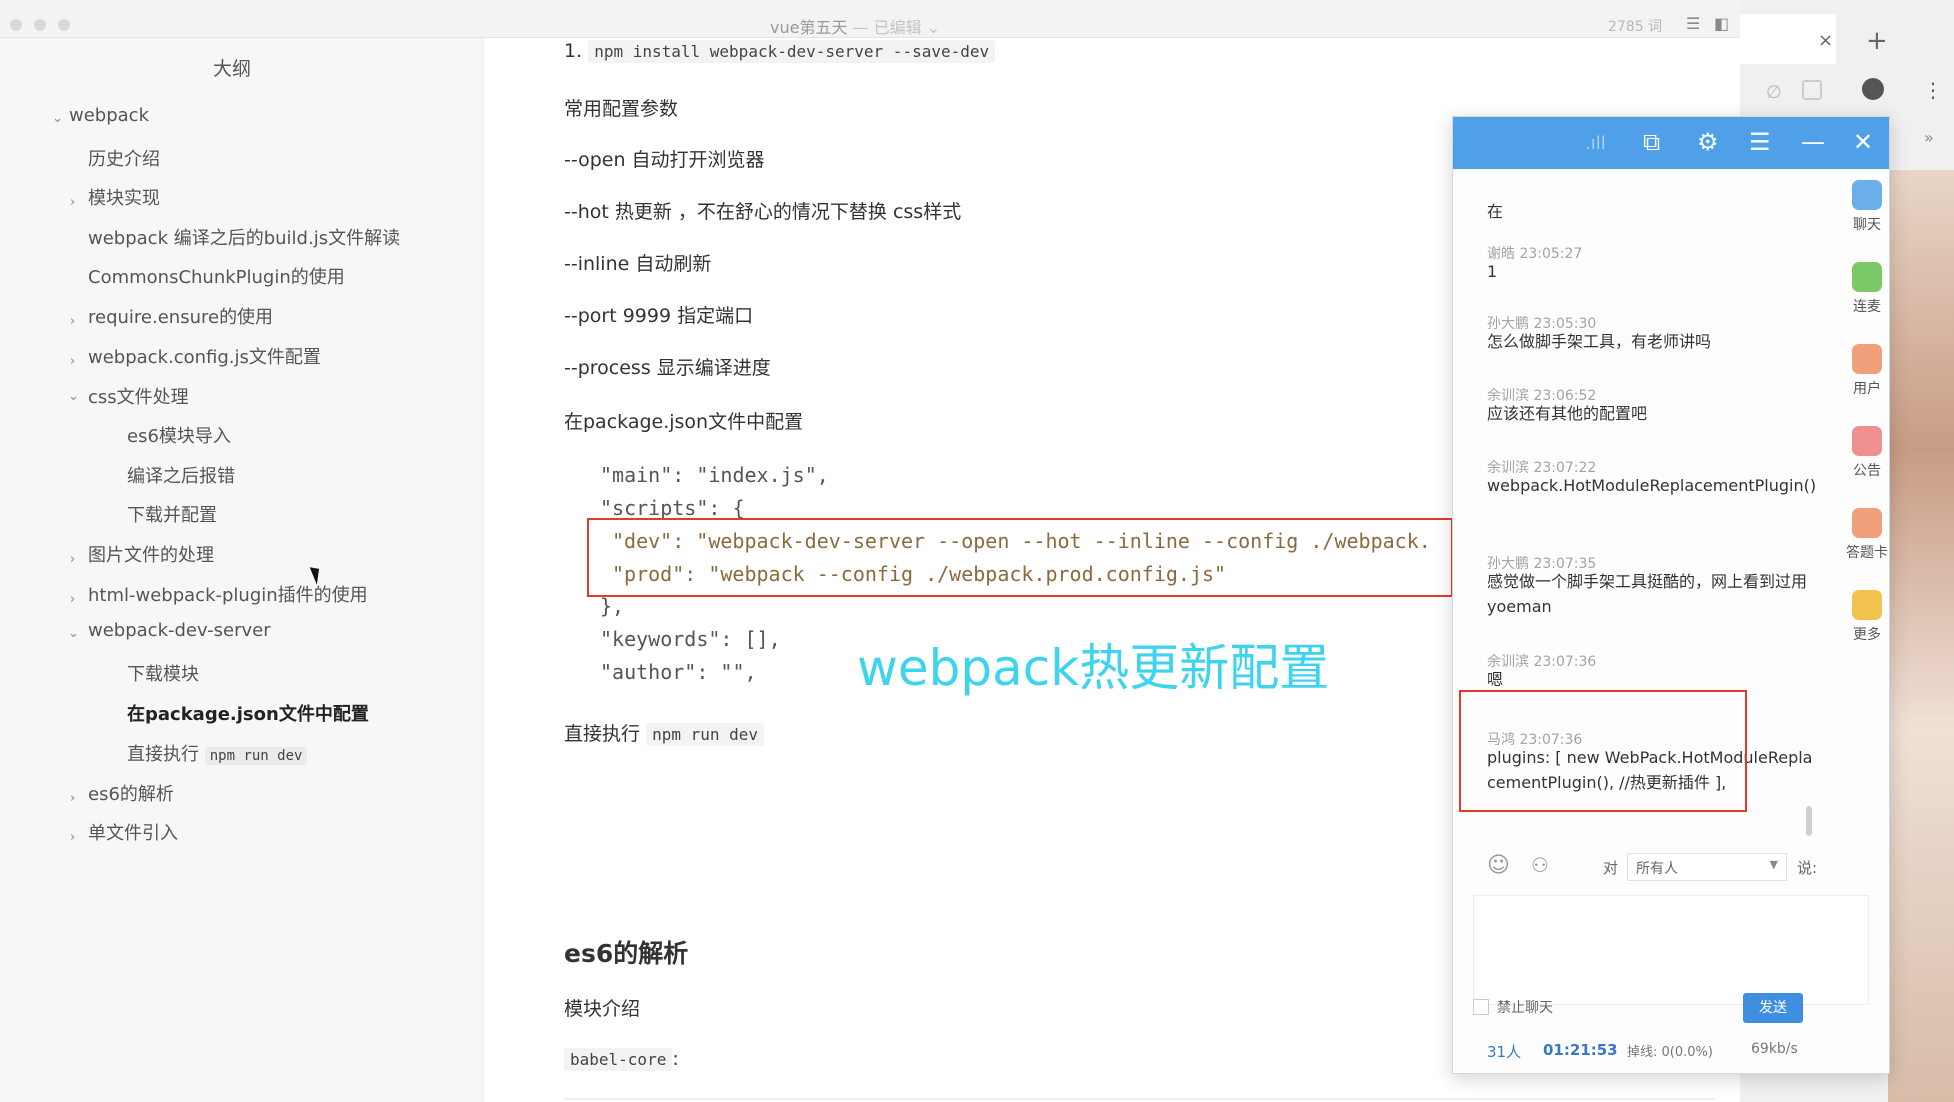 The width and height of the screenshot is (1954, 1102). Describe the element at coordinates (1635, 26) in the screenshot. I see `word-count: 2785 词` at that location.